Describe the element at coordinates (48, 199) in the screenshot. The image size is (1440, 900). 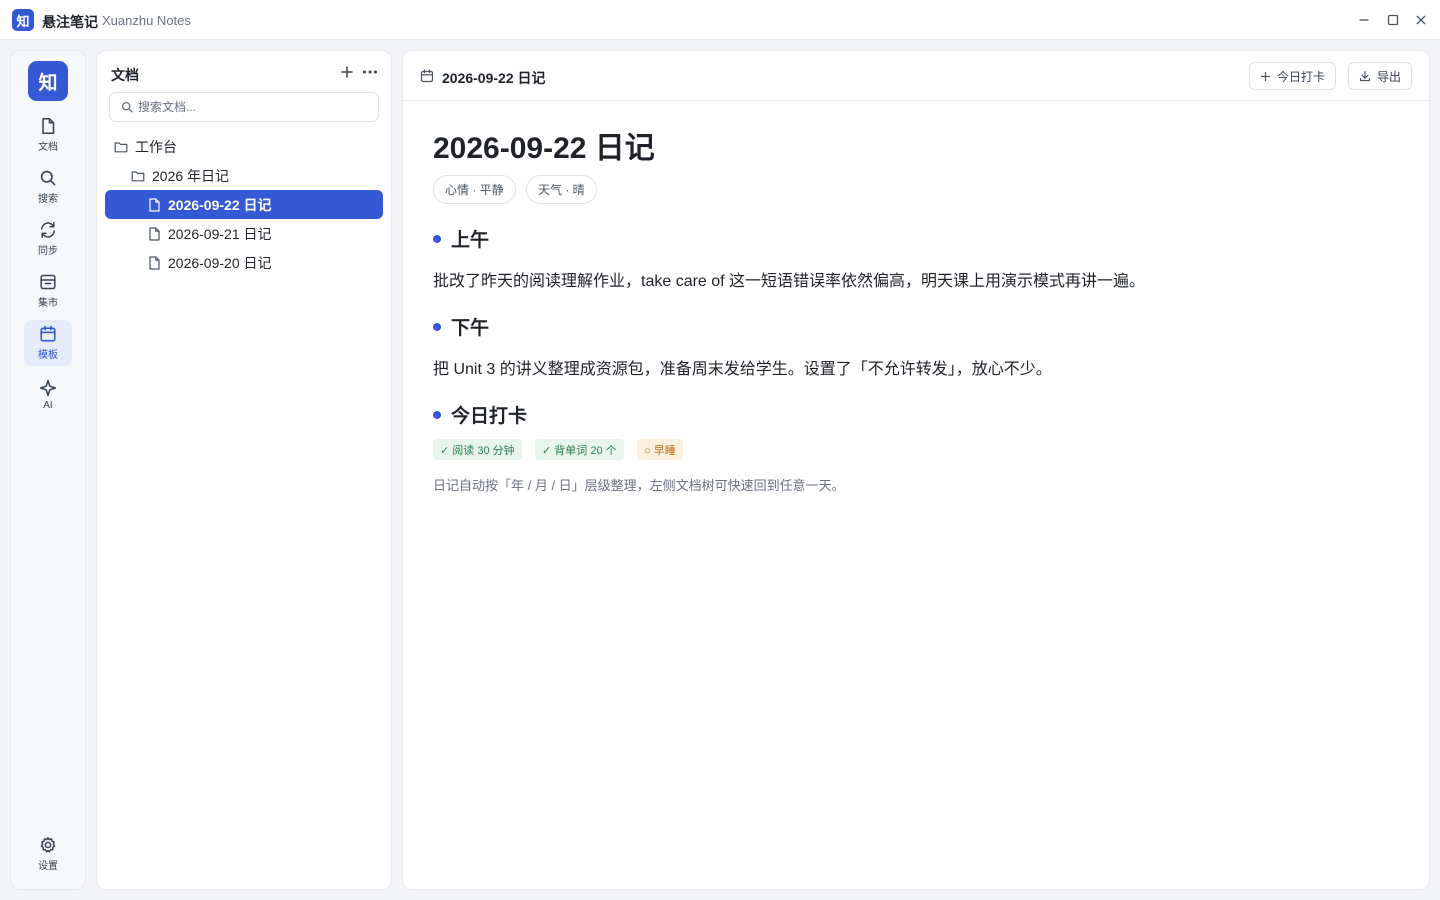
I see `rail-item-label: 搜索` at that location.